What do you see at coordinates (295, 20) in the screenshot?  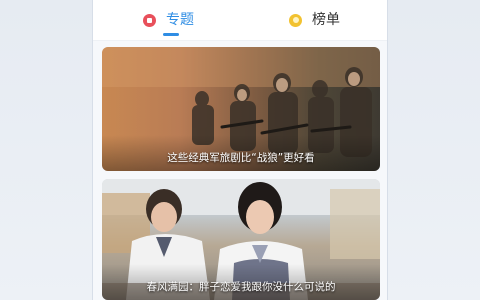 I see `ranking-icon` at bounding box center [295, 20].